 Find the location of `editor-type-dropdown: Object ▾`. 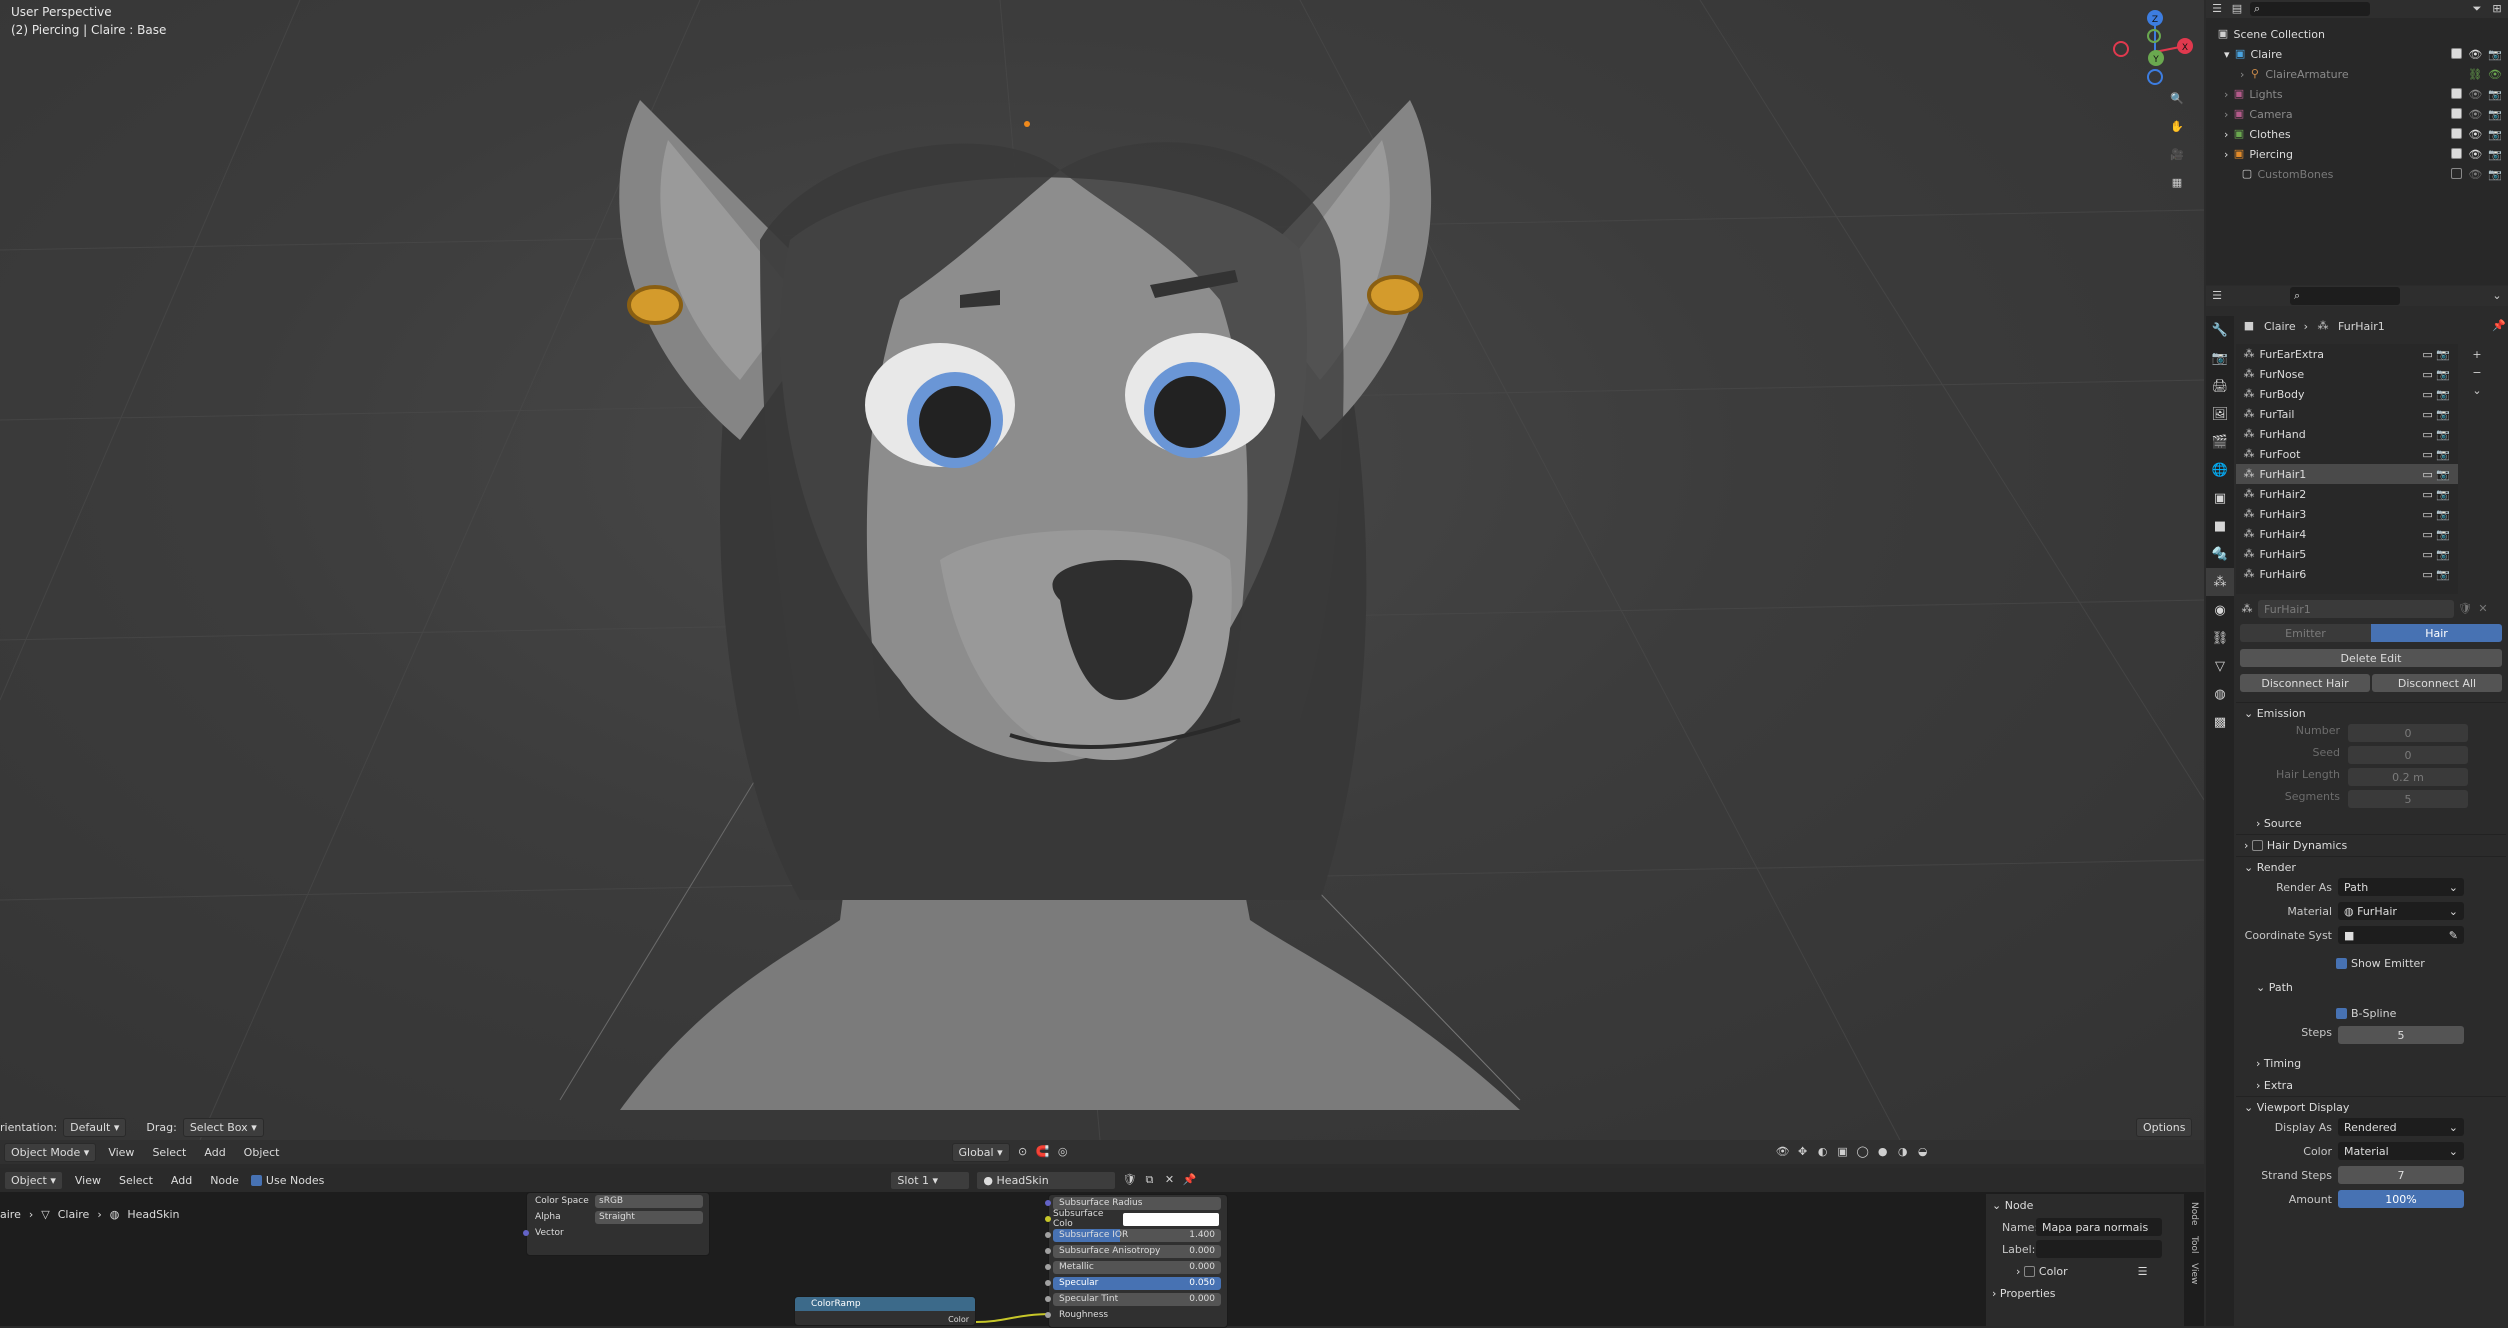

editor-type-dropdown: Object ▾ is located at coordinates (33, 1180).